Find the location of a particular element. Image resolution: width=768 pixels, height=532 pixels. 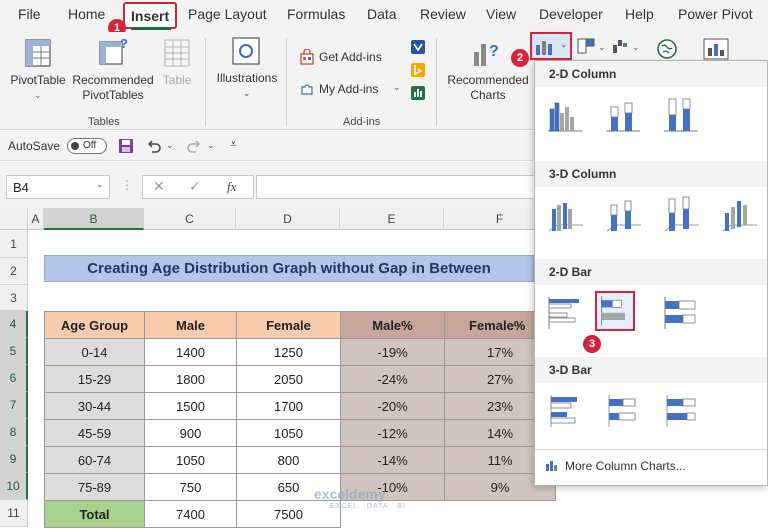

insert-column-chart-button: ⌄ is located at coordinates (551, 46).